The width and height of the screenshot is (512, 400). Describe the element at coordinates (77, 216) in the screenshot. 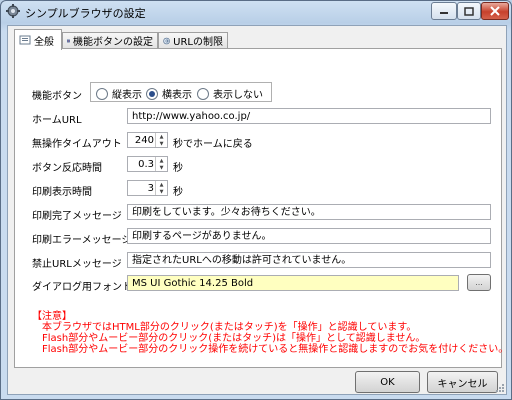

I see `print-done-label: 印刷完了メッセージ` at that location.